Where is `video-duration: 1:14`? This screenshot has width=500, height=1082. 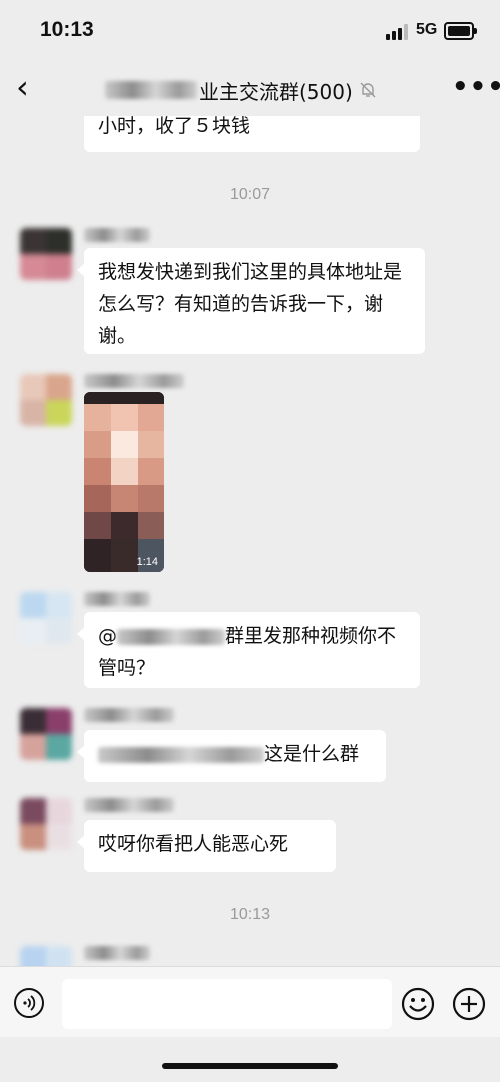 video-duration: 1:14 is located at coordinates (147, 562).